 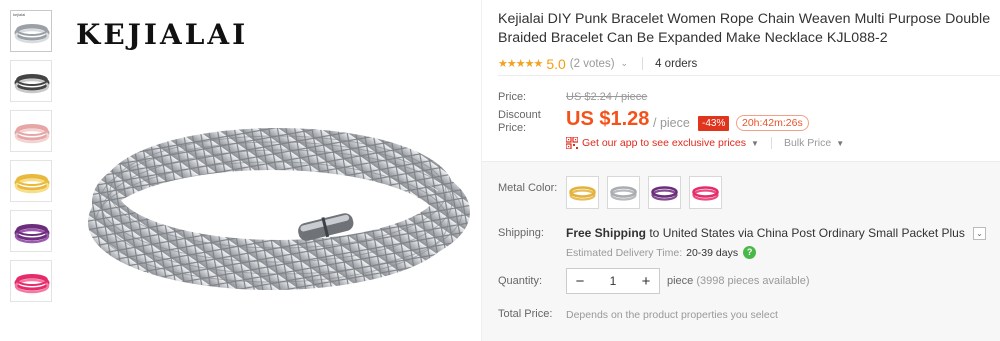 I want to click on quantity-availability: piece (3998 pieces available), so click(x=738, y=281).